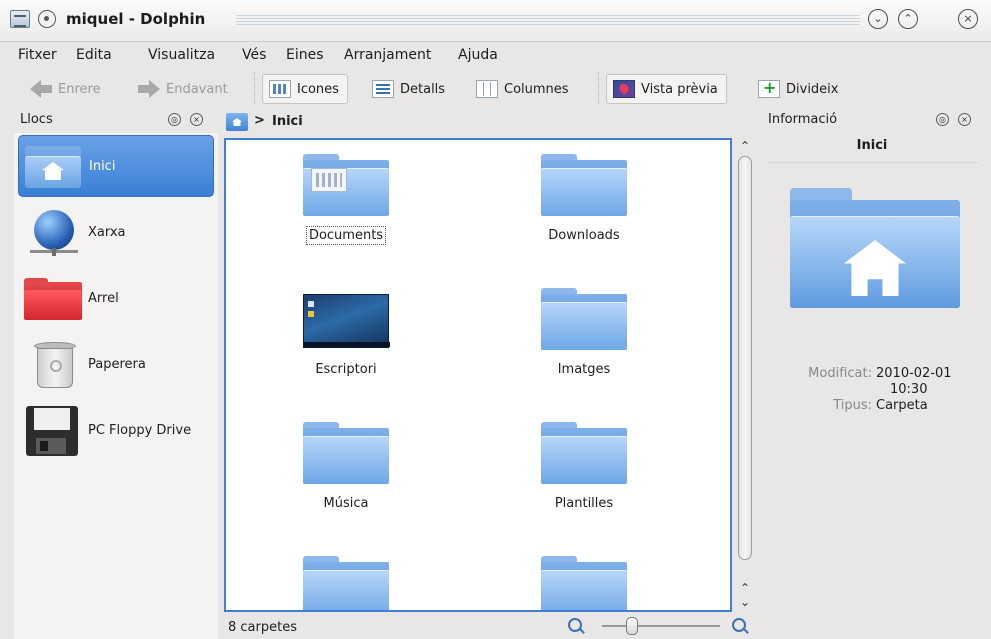 This screenshot has height=639, width=991. Describe the element at coordinates (107, 232) in the screenshot. I see `place-label: Xarxa` at that location.